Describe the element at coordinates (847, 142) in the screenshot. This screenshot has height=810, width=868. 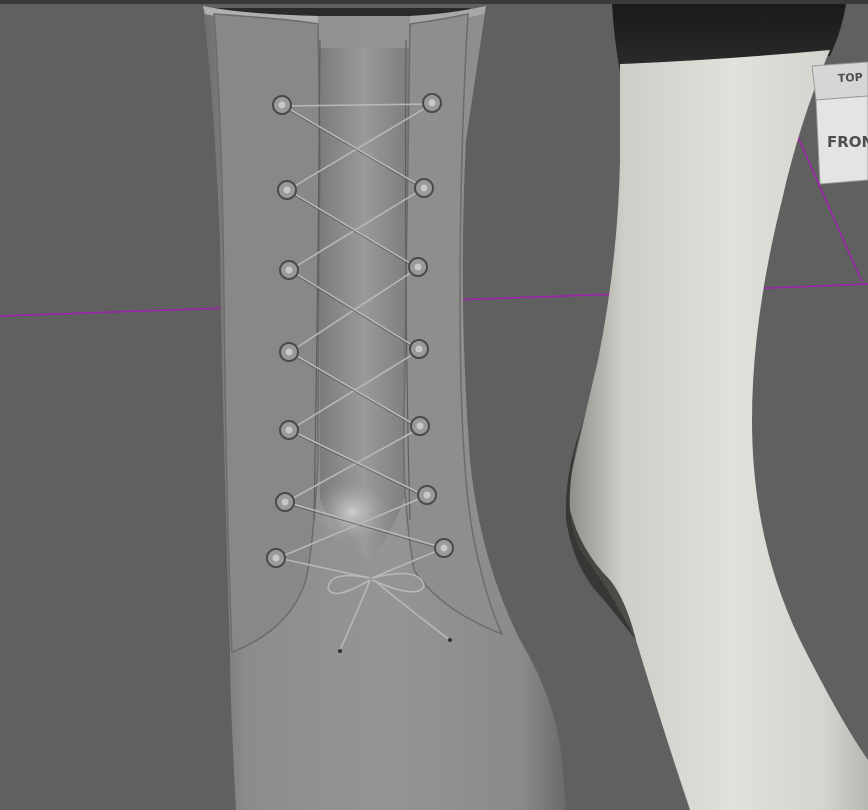
I see `view-cube-front-label: FRONT` at that location.